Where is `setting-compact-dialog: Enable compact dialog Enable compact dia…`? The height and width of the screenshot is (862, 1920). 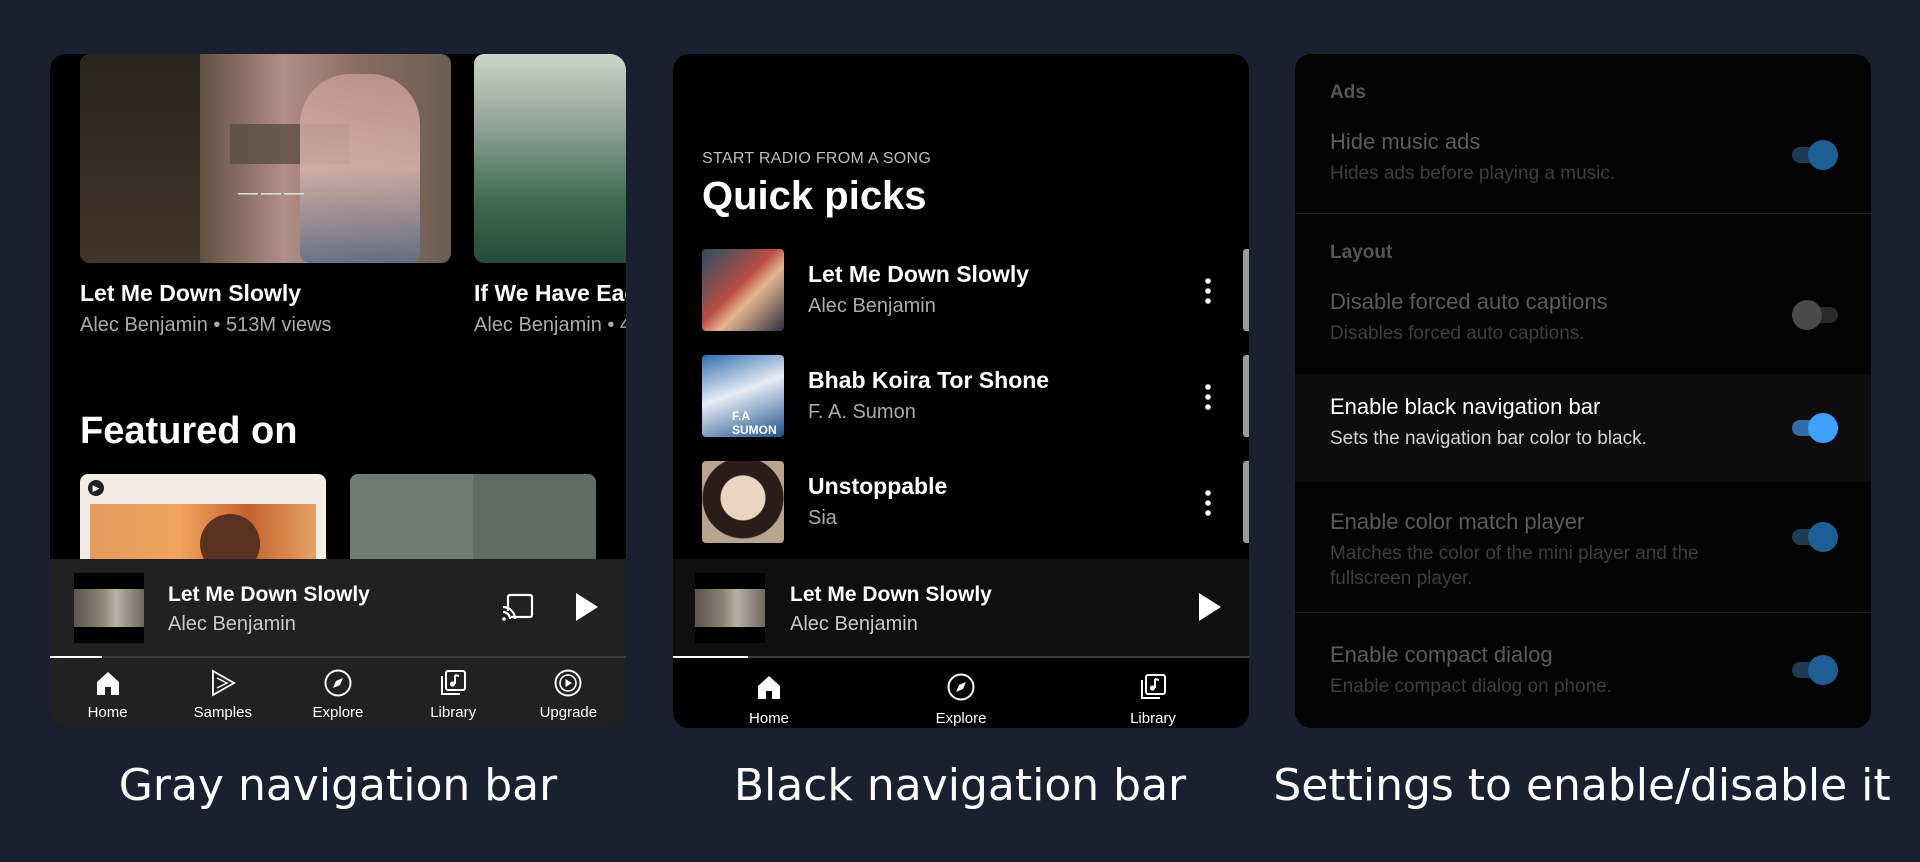
setting-compact-dialog: Enable compact dialog Enable compact dia… is located at coordinates (1583, 677).